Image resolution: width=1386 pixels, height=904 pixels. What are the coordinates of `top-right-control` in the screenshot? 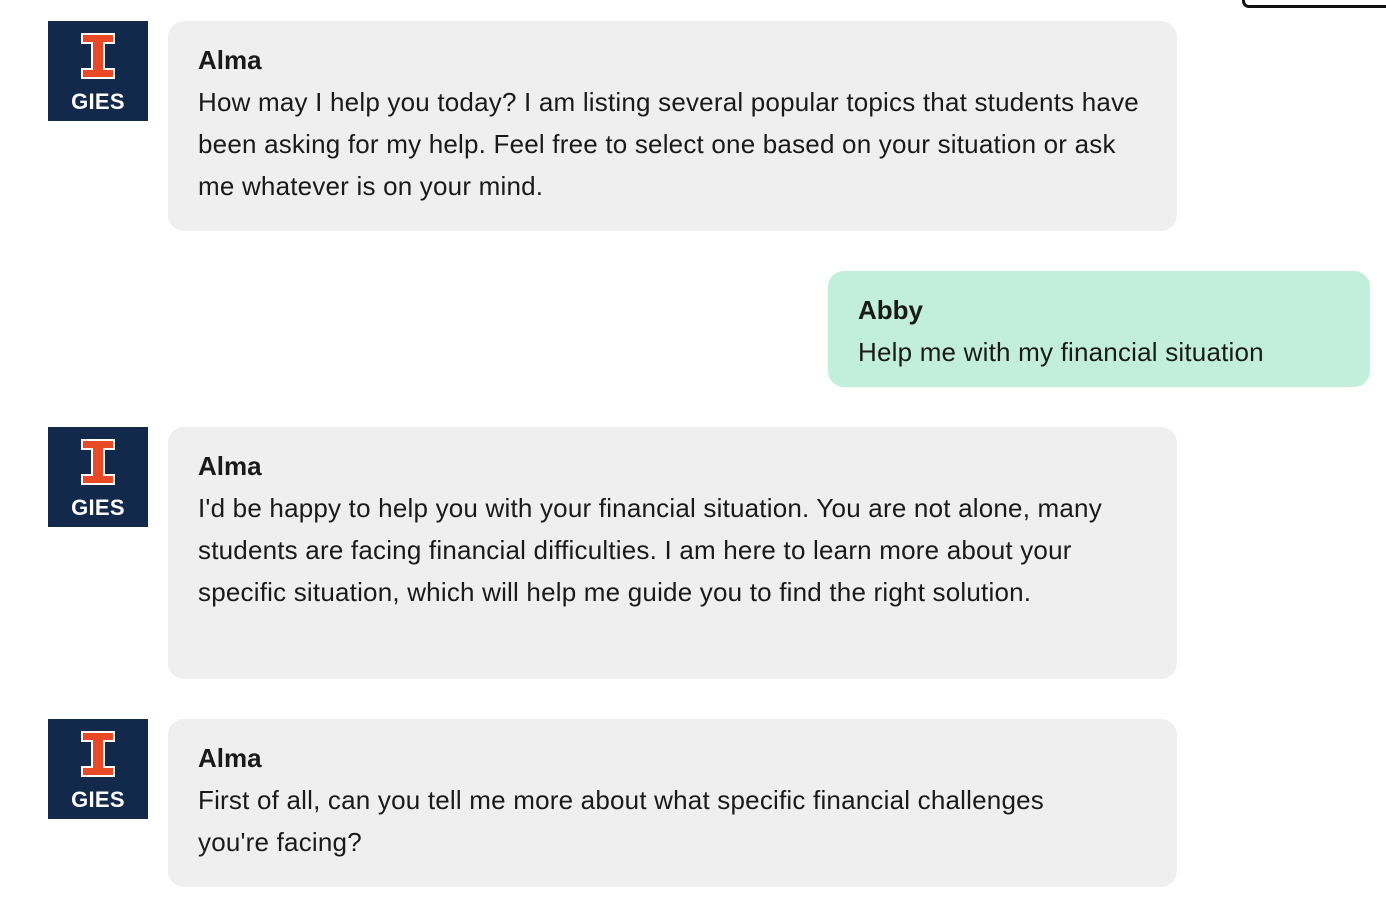 It's located at (1314, 4).